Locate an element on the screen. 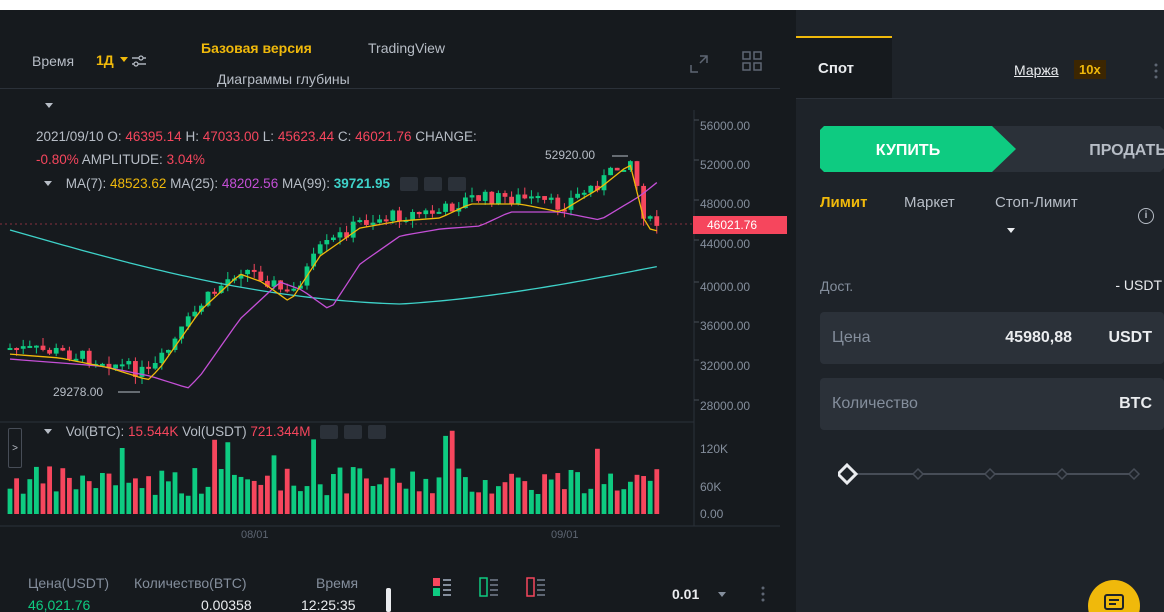 Image resolution: width=1164 pixels, height=612 pixels. tab-spot: Спот is located at coordinates (844, 67).